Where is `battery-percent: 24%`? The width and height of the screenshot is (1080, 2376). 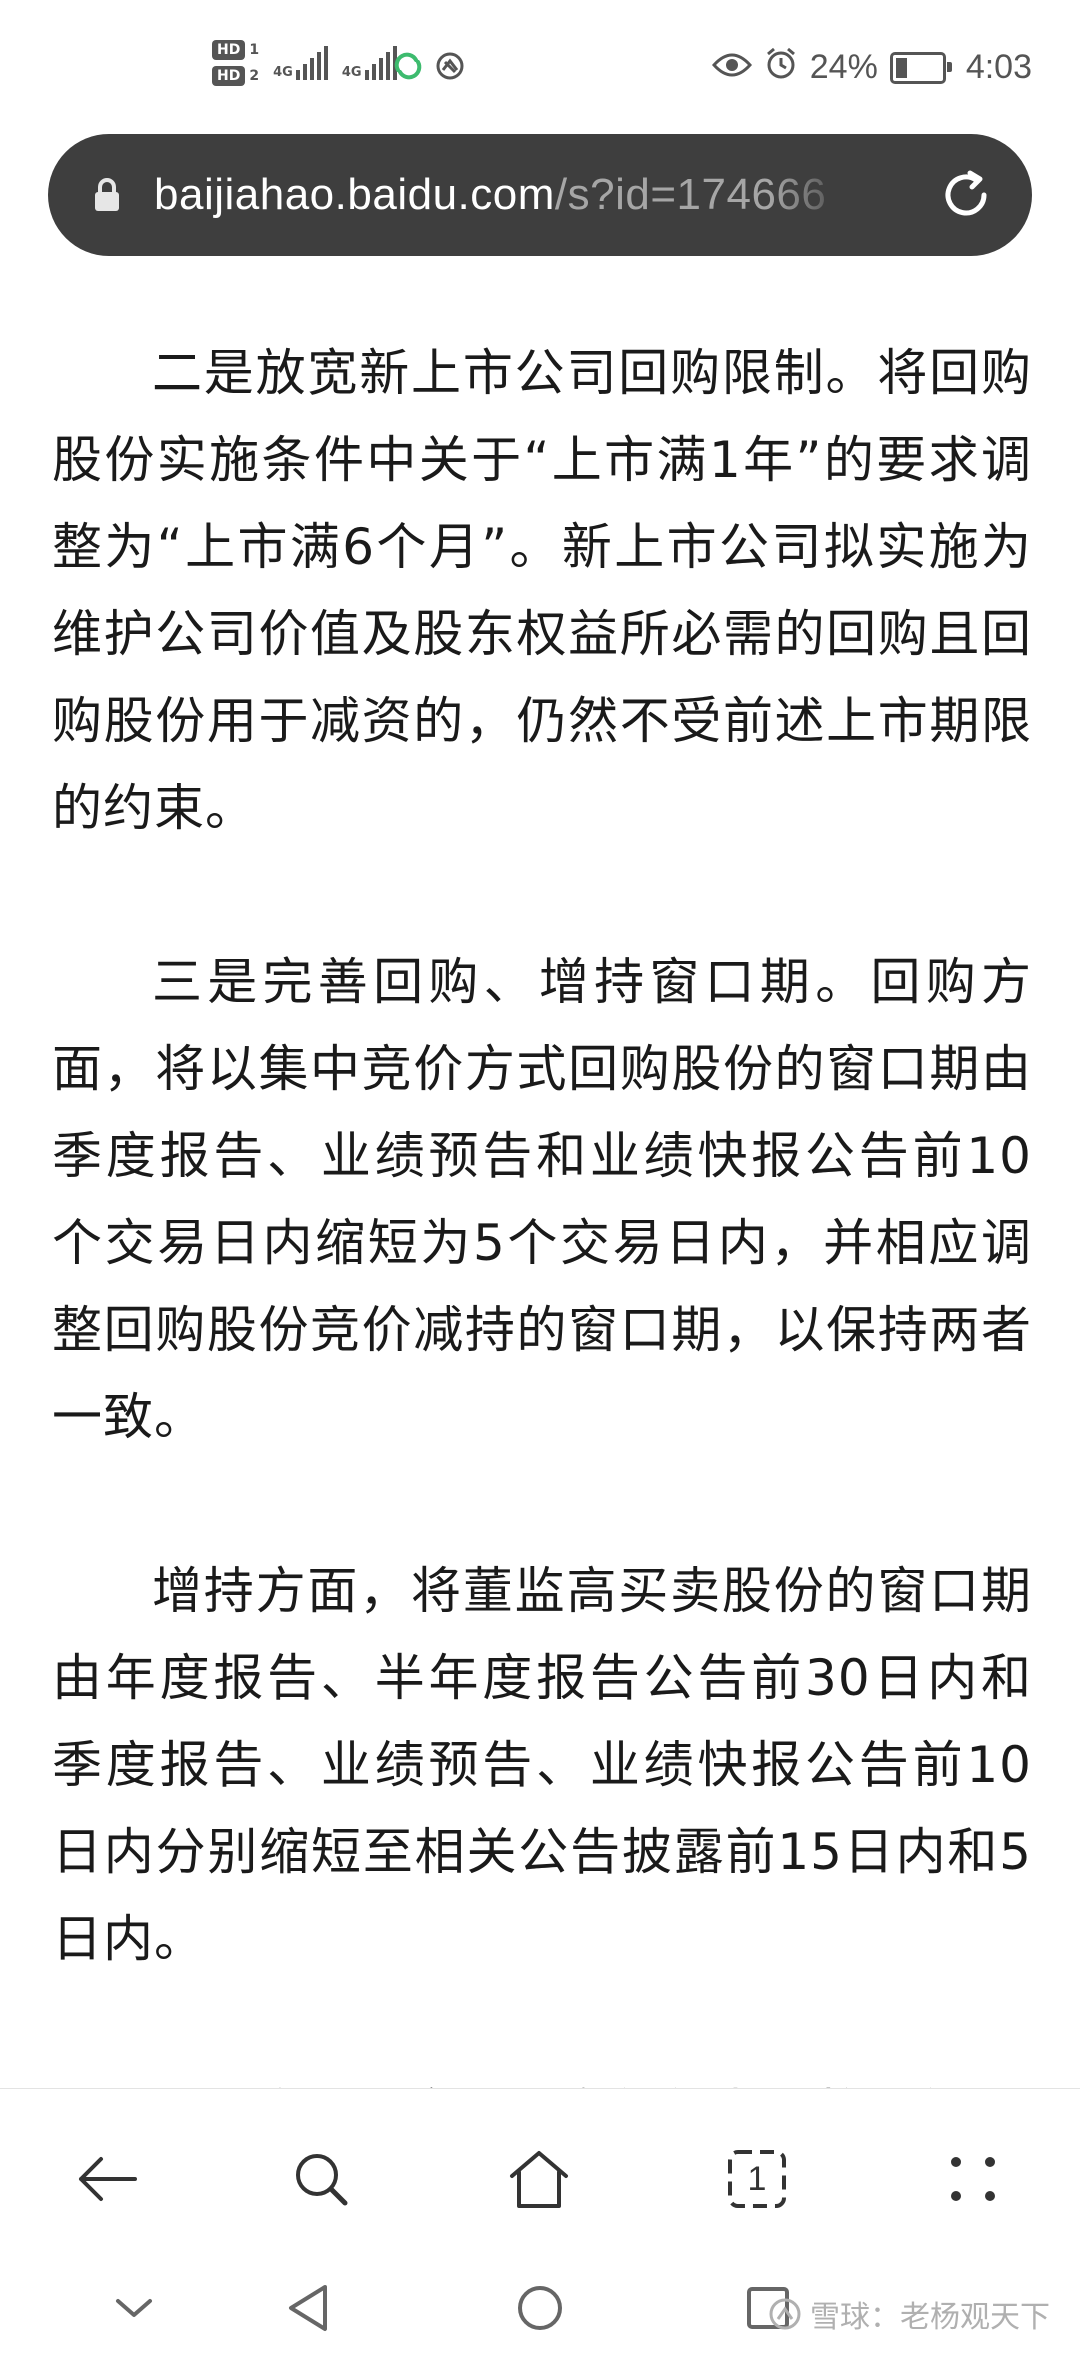 battery-percent: 24% is located at coordinates (843, 67).